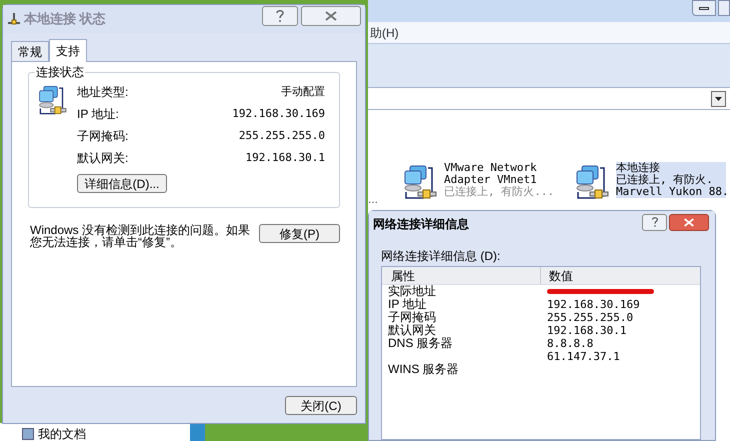 The image size is (730, 441). What do you see at coordinates (68, 50) in the screenshot?
I see `tab: 支持` at bounding box center [68, 50].